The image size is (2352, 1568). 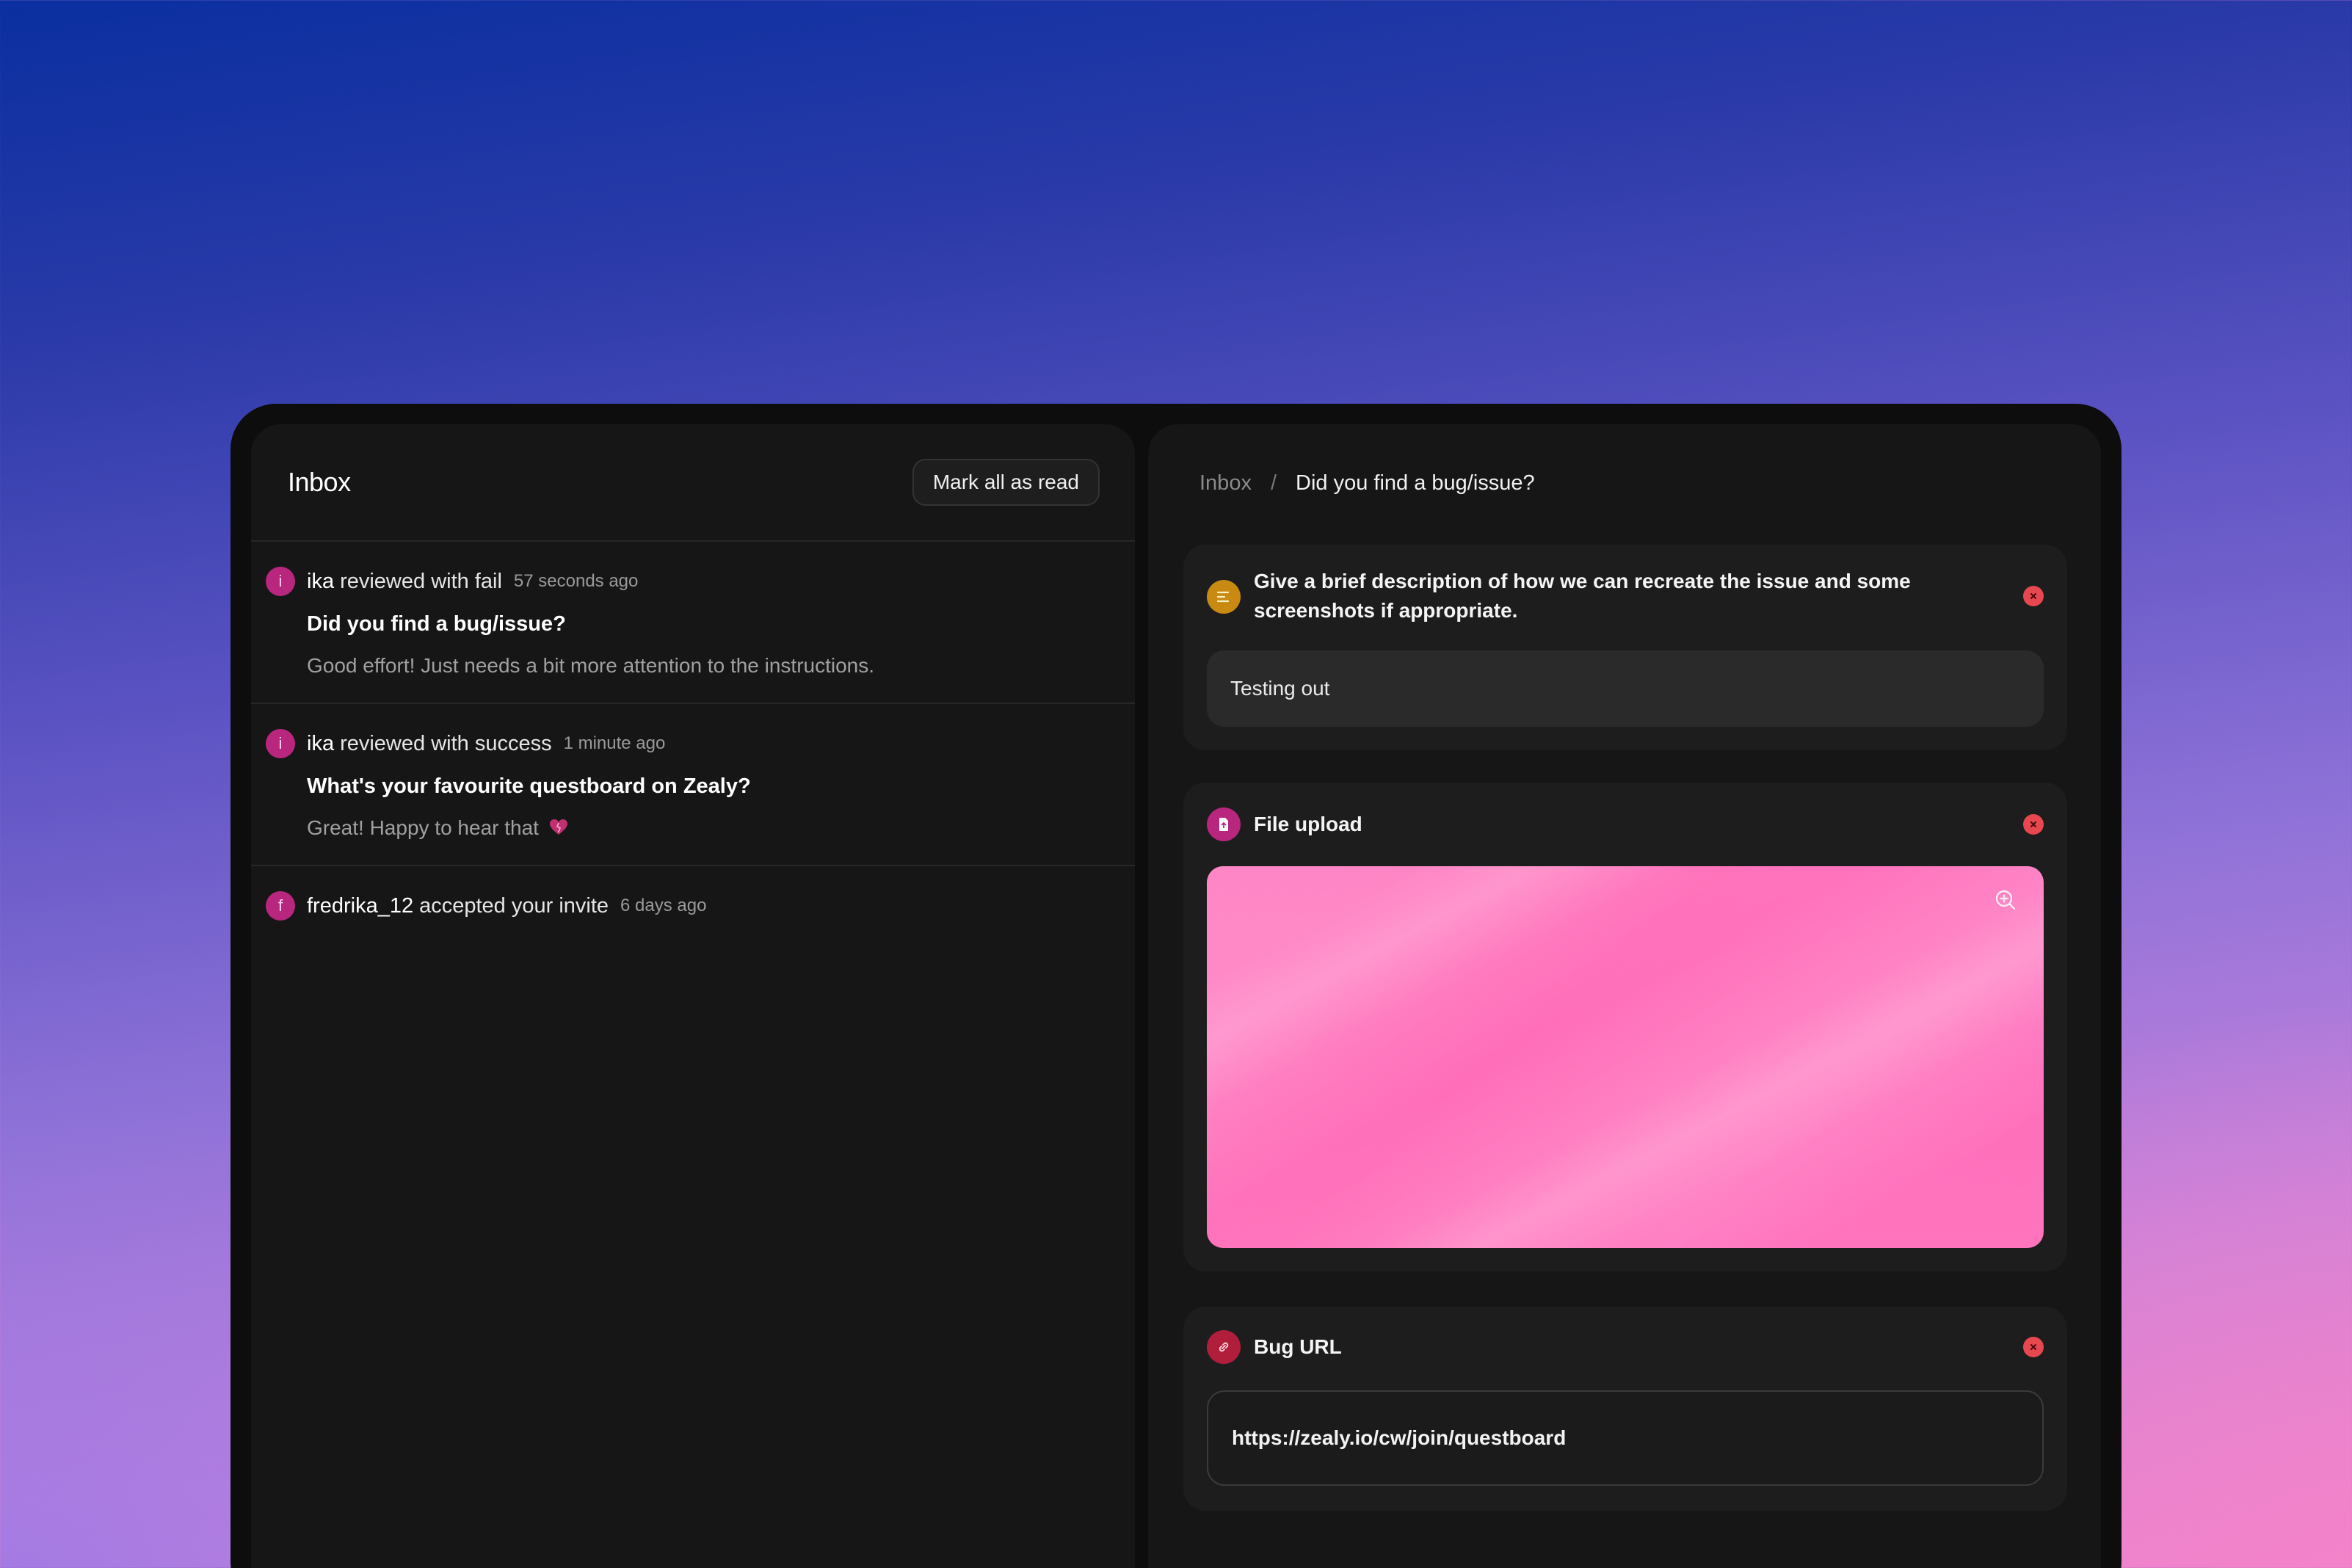 I want to click on notification-user: fredrika_12, so click(x=360, y=905).